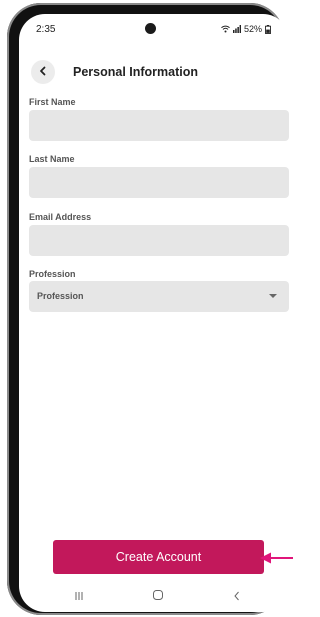 The height and width of the screenshot is (617, 320). What do you see at coordinates (252, 29) in the screenshot?
I see `battery-percent: 52%` at bounding box center [252, 29].